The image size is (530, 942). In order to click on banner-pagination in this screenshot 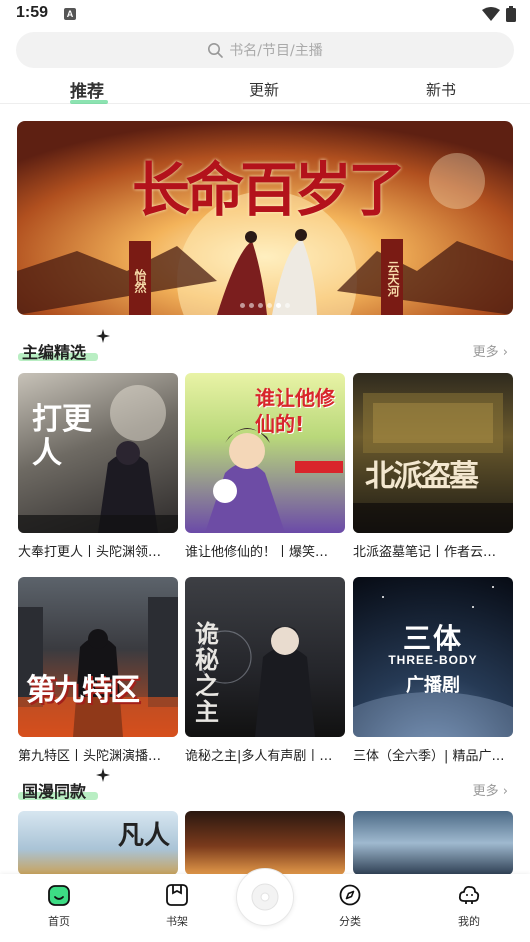, I will do `click(265, 305)`.